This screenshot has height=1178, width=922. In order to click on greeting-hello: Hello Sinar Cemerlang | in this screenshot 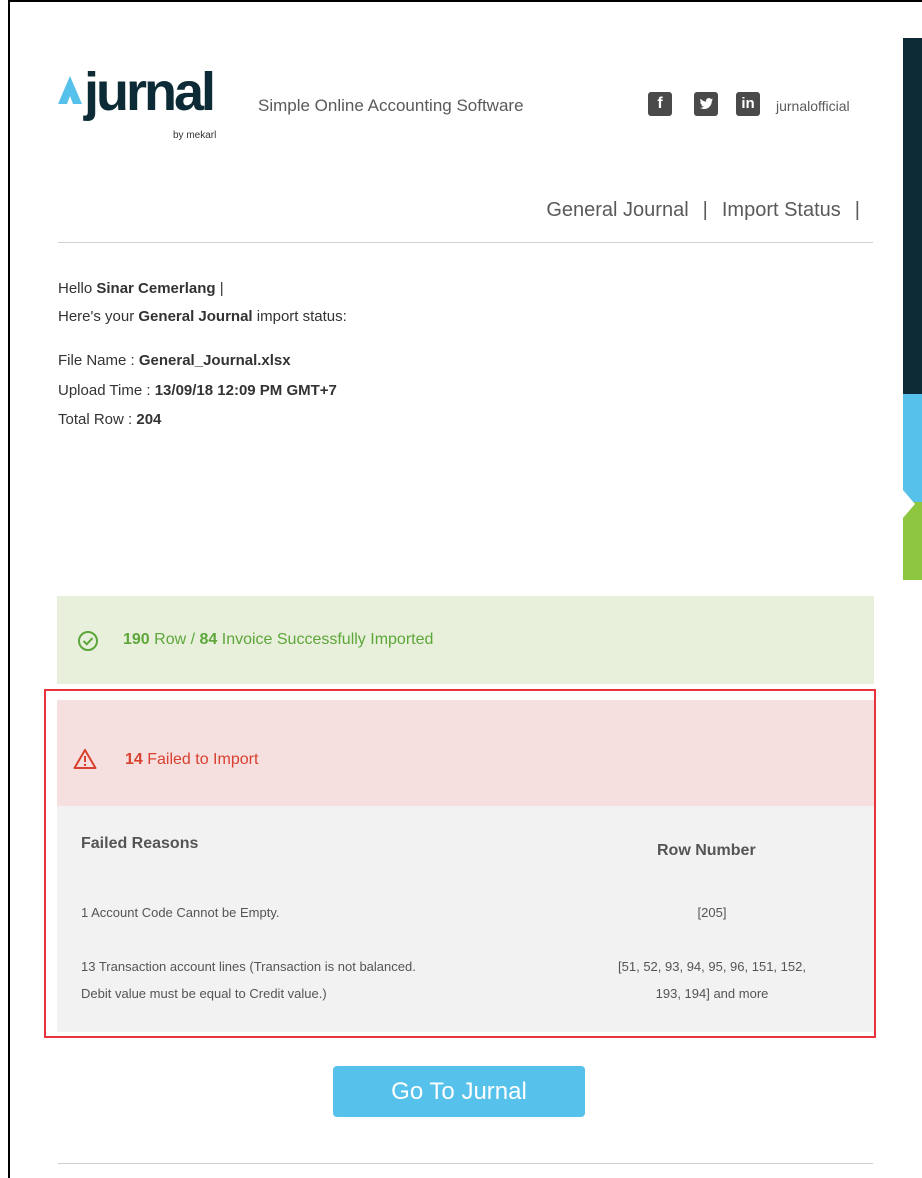, I will do `click(141, 288)`.